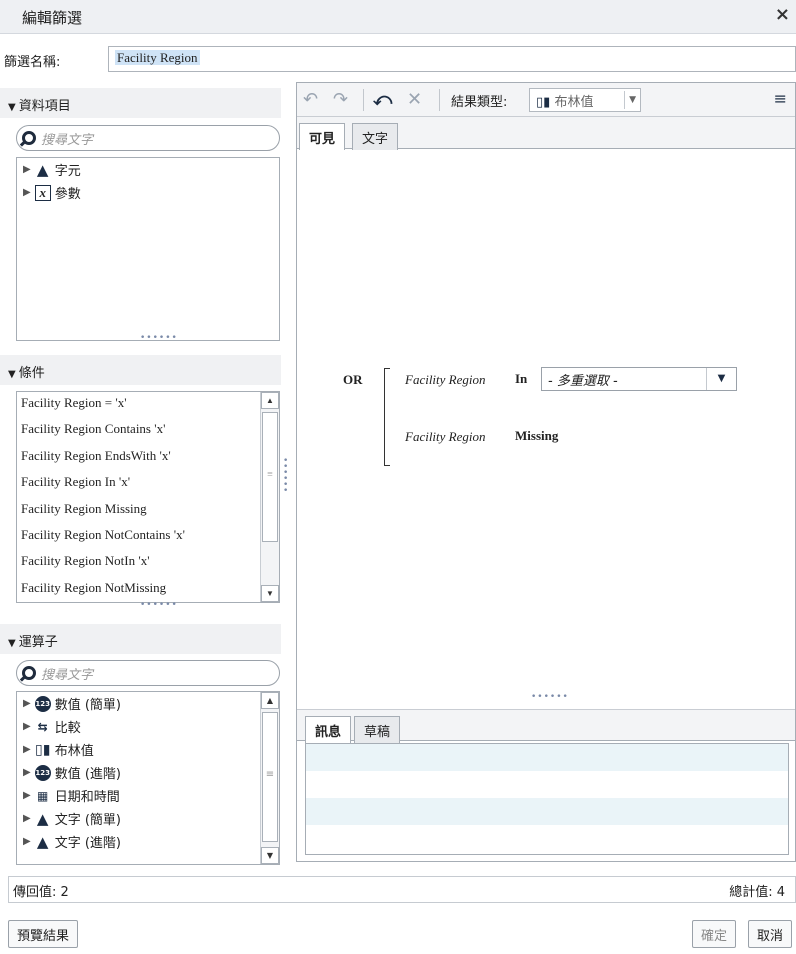 The image size is (796, 954). I want to click on operator-group-boolean: ▶ ▯▮ 布林值, so click(139, 749).